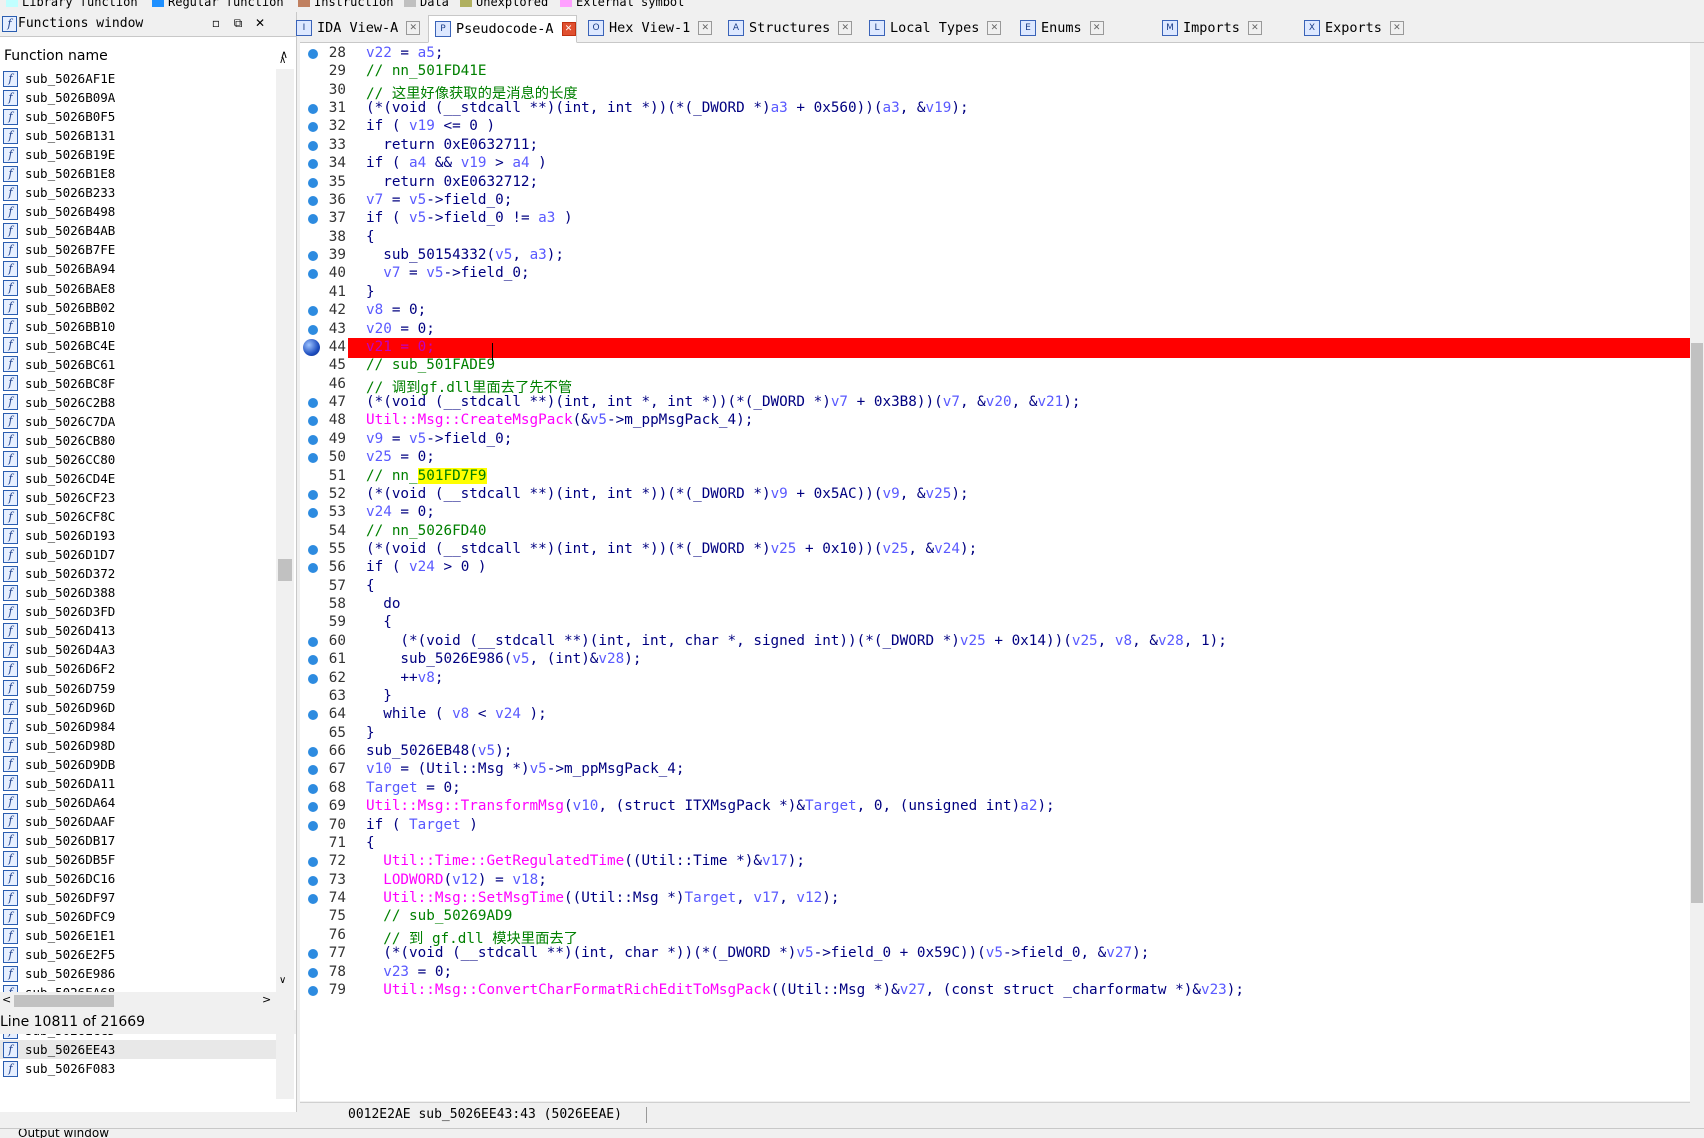  Describe the element at coordinates (995, 660) in the screenshot. I see `code-line: 61 sub_5026E986(v5, (int)&v28);` at that location.